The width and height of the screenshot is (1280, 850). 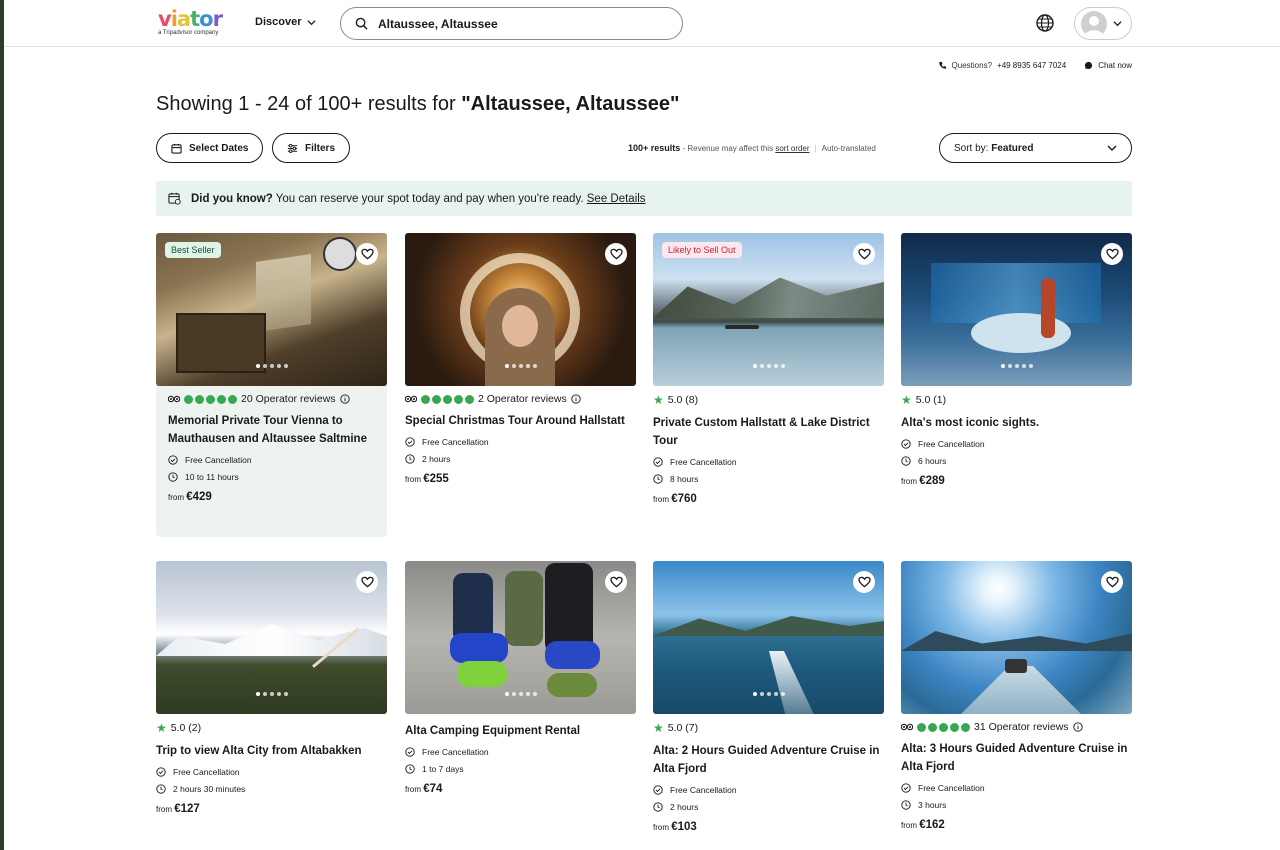 What do you see at coordinates (792, 148) in the screenshot?
I see `sort-order-link: sort order` at bounding box center [792, 148].